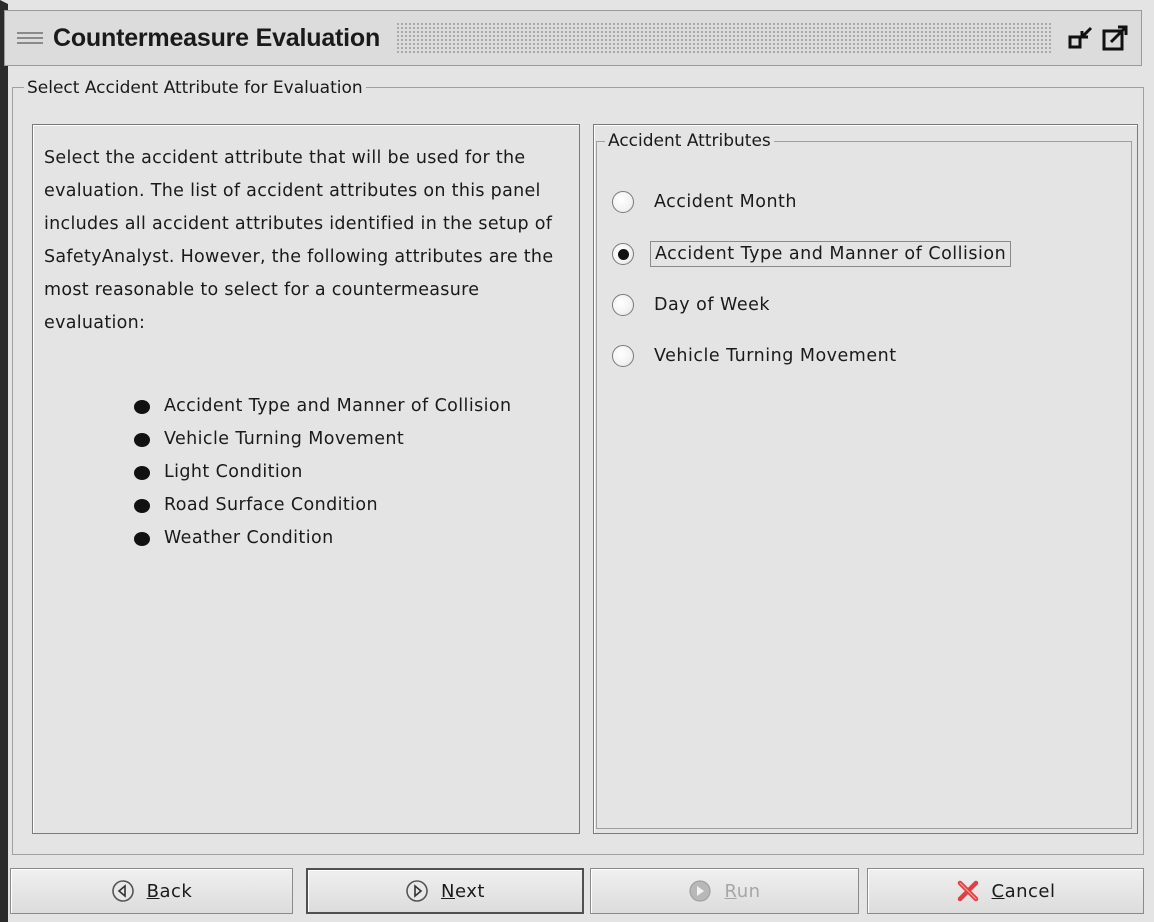 The height and width of the screenshot is (922, 1154). I want to click on list-item: Road Surface Condition, so click(340, 505).